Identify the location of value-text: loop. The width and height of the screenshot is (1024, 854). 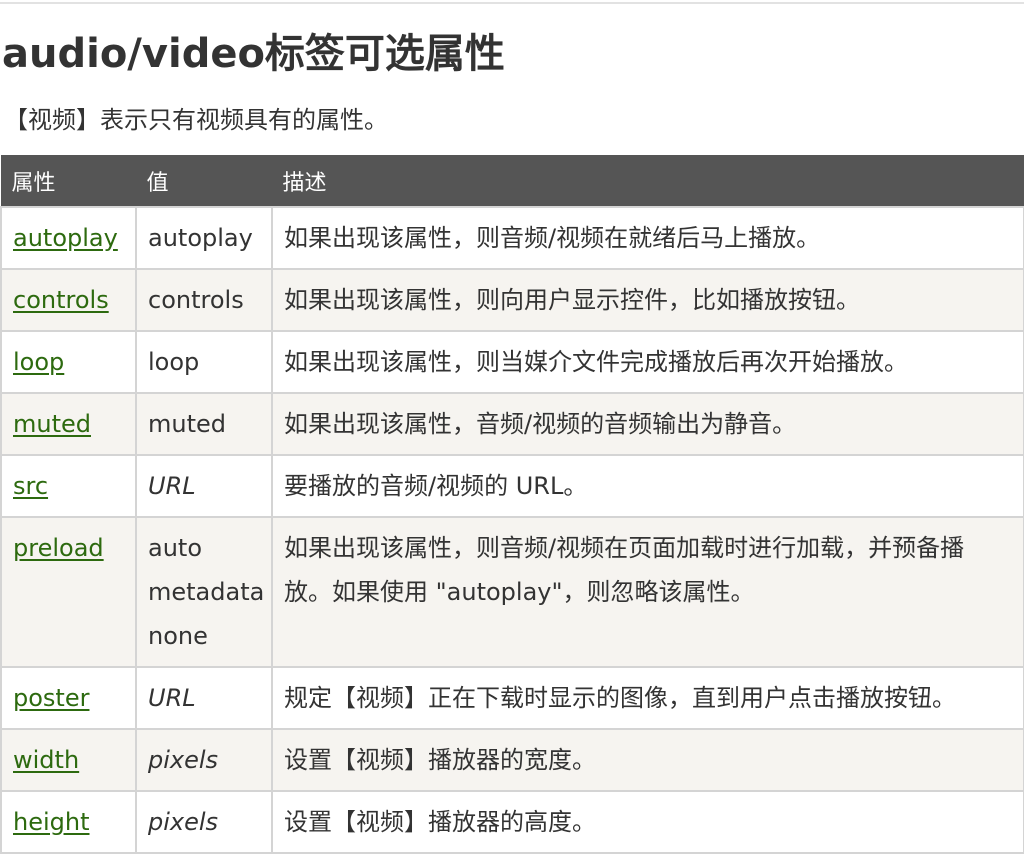
(174, 362).